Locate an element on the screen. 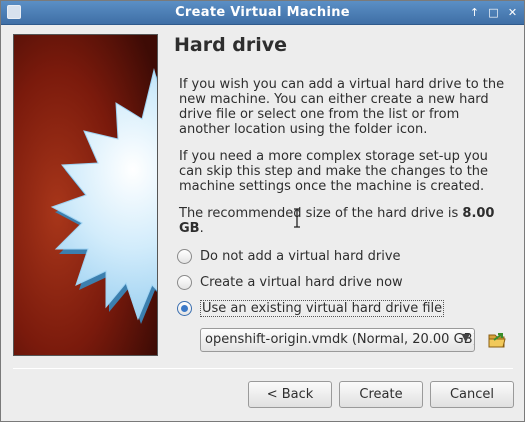 The image size is (525, 422). back-button: < Back is located at coordinates (290, 394).